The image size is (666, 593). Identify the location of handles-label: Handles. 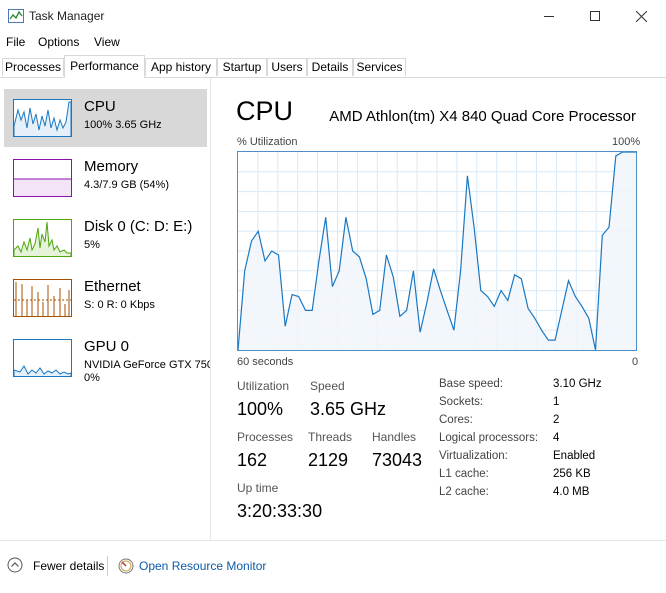
(394, 437).